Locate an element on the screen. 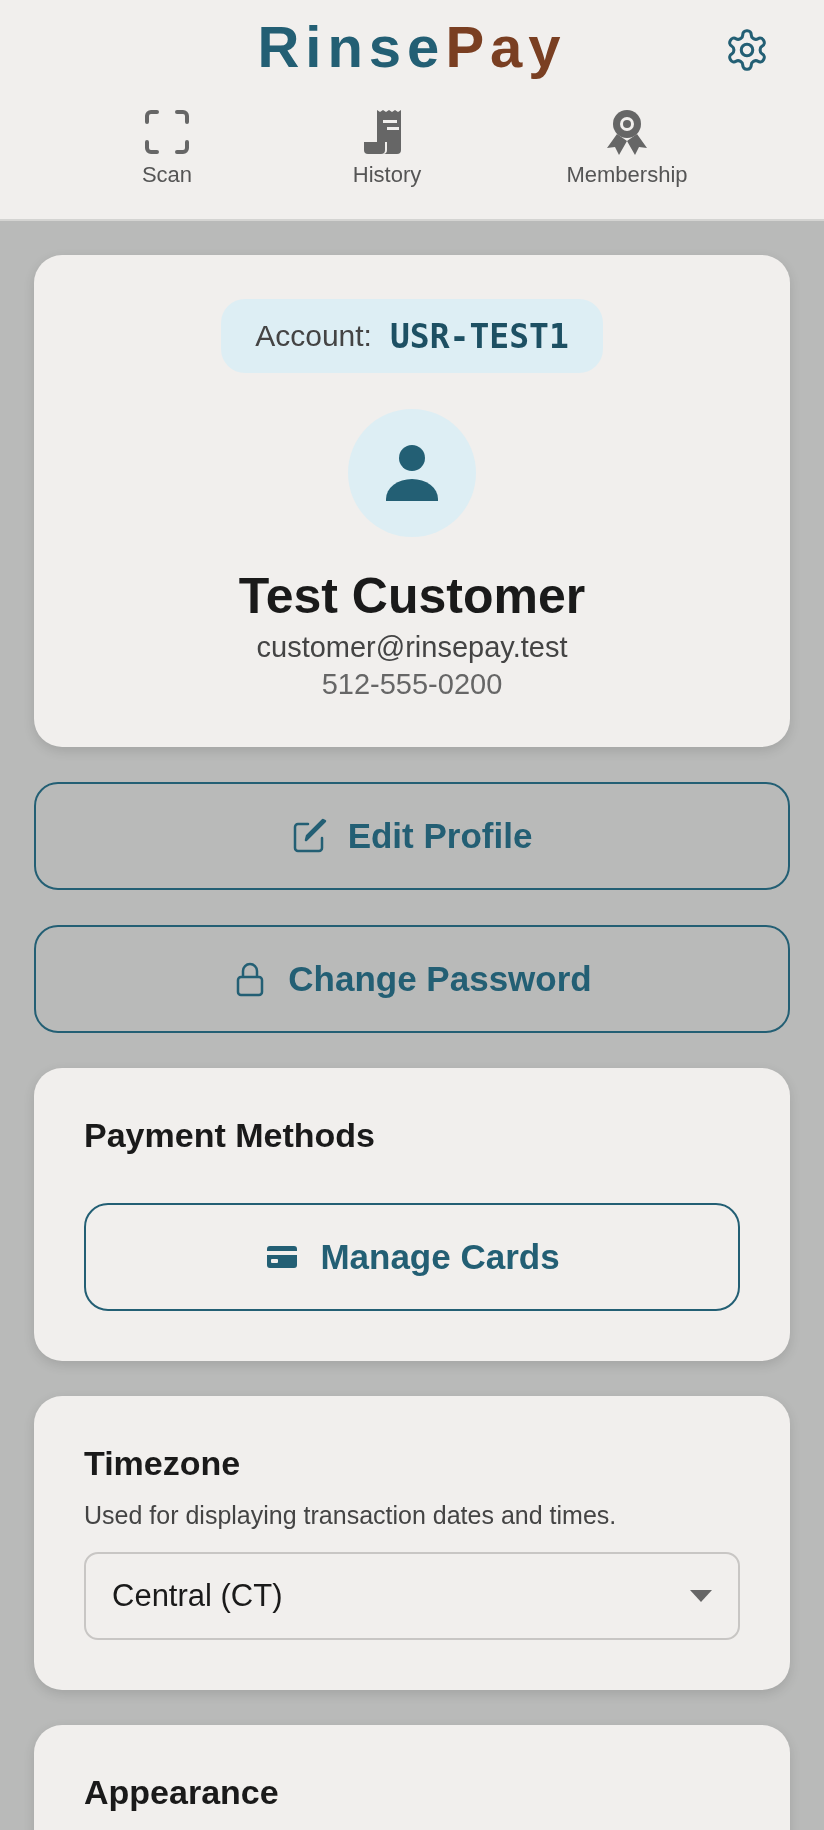 Image resolution: width=824 pixels, height=1830 pixels. account-id: USR-TEST1 is located at coordinates (479, 336).